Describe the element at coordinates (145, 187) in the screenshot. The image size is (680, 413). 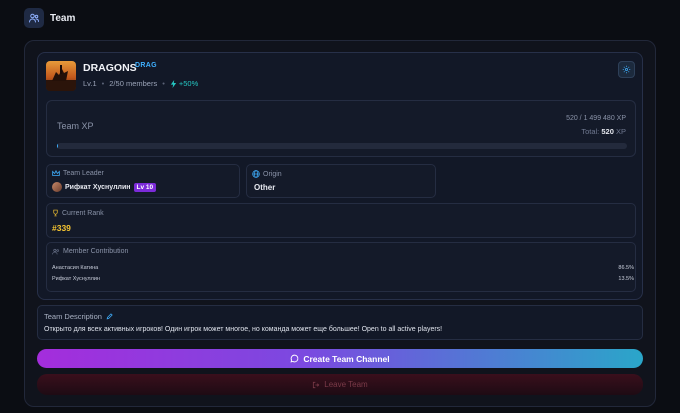
I see `level-badge: Lv 10` at that location.